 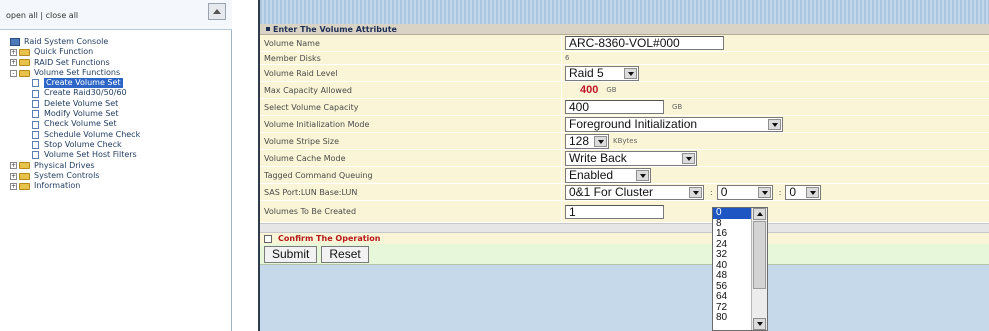 I want to click on dropdown-option: 0, so click(x=732, y=213).